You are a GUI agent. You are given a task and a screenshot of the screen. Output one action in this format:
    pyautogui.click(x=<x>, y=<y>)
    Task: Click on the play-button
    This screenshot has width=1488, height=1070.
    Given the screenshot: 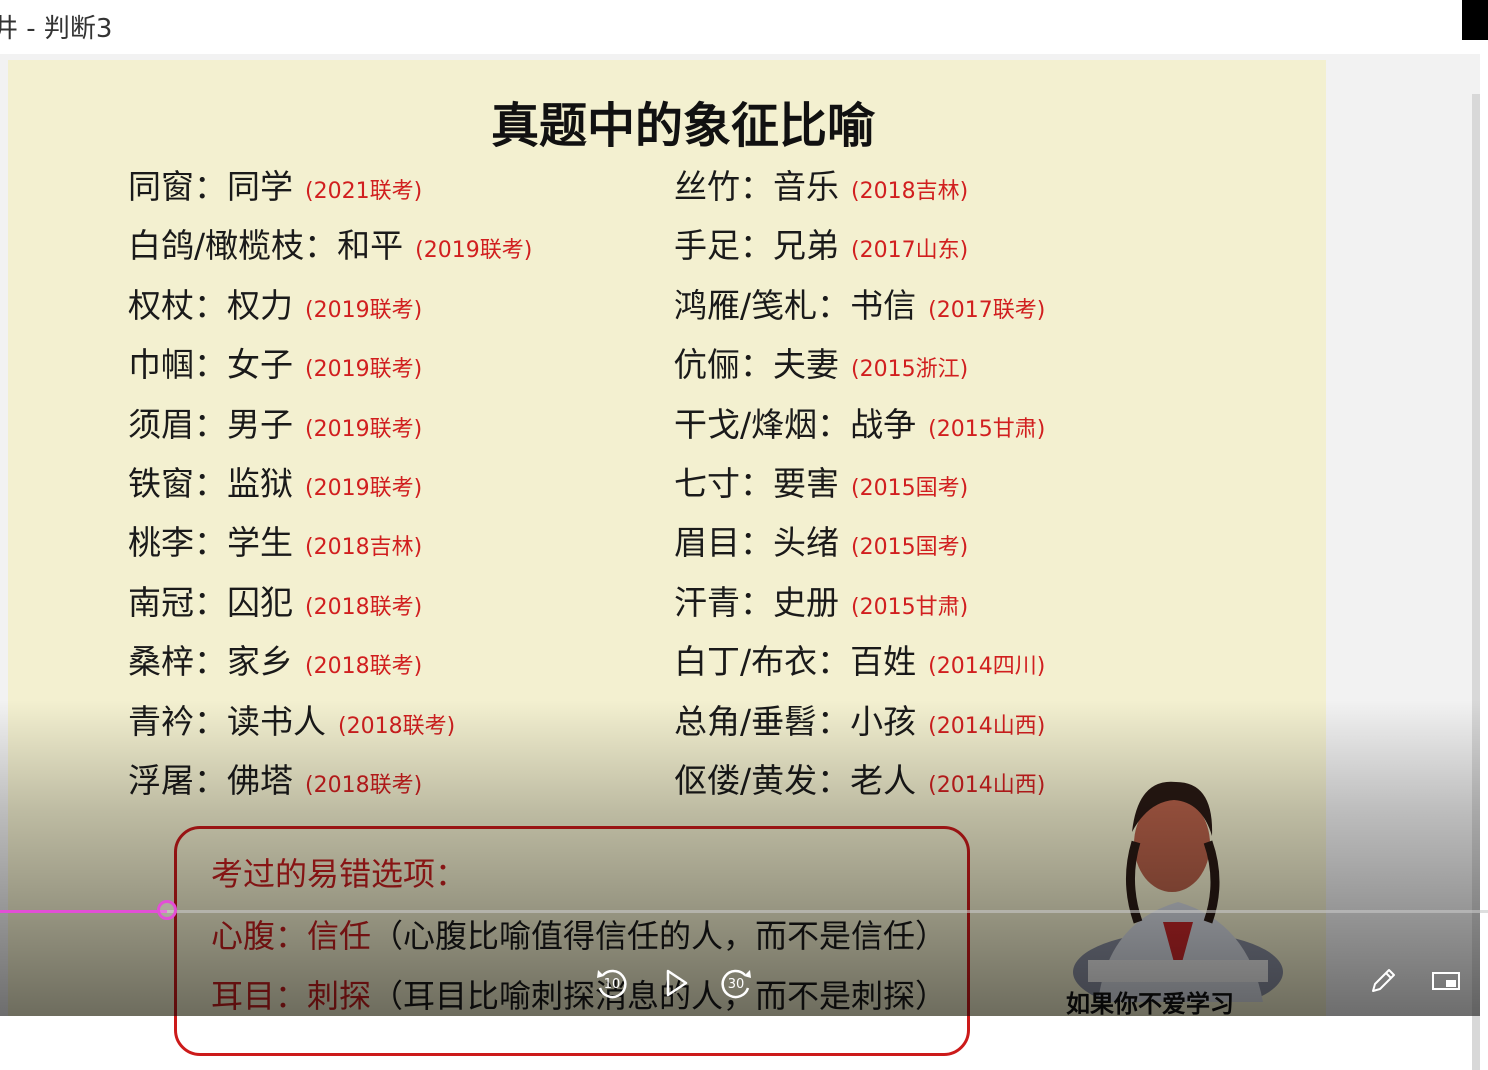 What is the action you would take?
    pyautogui.click(x=676, y=983)
    